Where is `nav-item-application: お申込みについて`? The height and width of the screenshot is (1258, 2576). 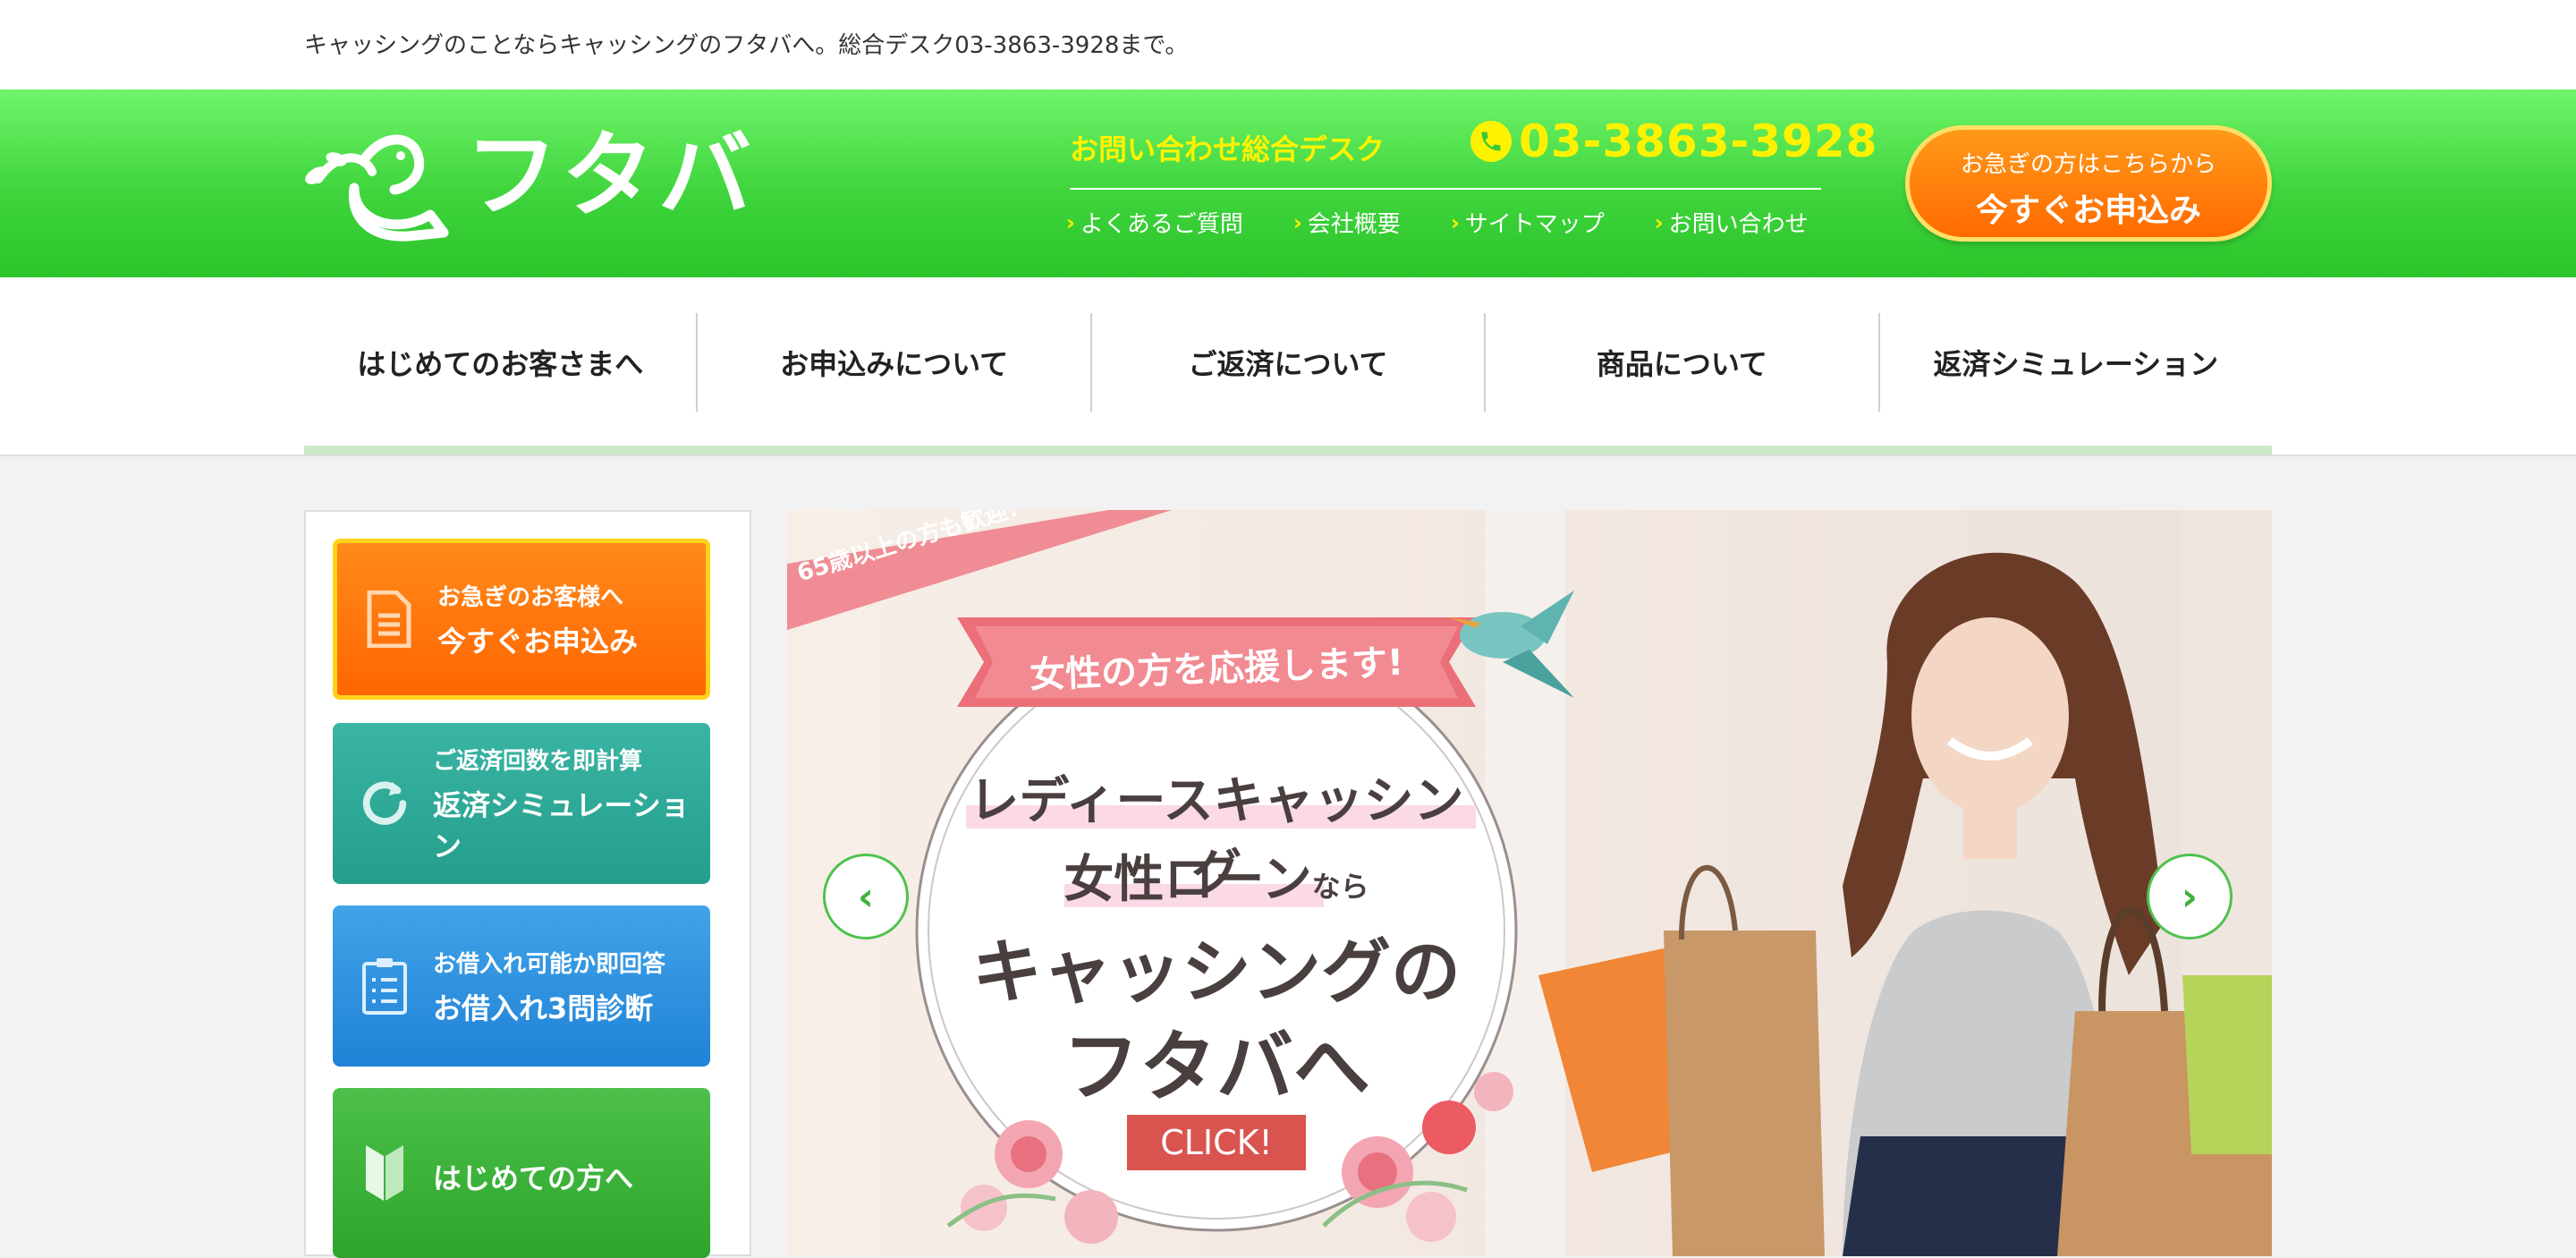
nav-item-application: お申込みについて is located at coordinates (892, 363).